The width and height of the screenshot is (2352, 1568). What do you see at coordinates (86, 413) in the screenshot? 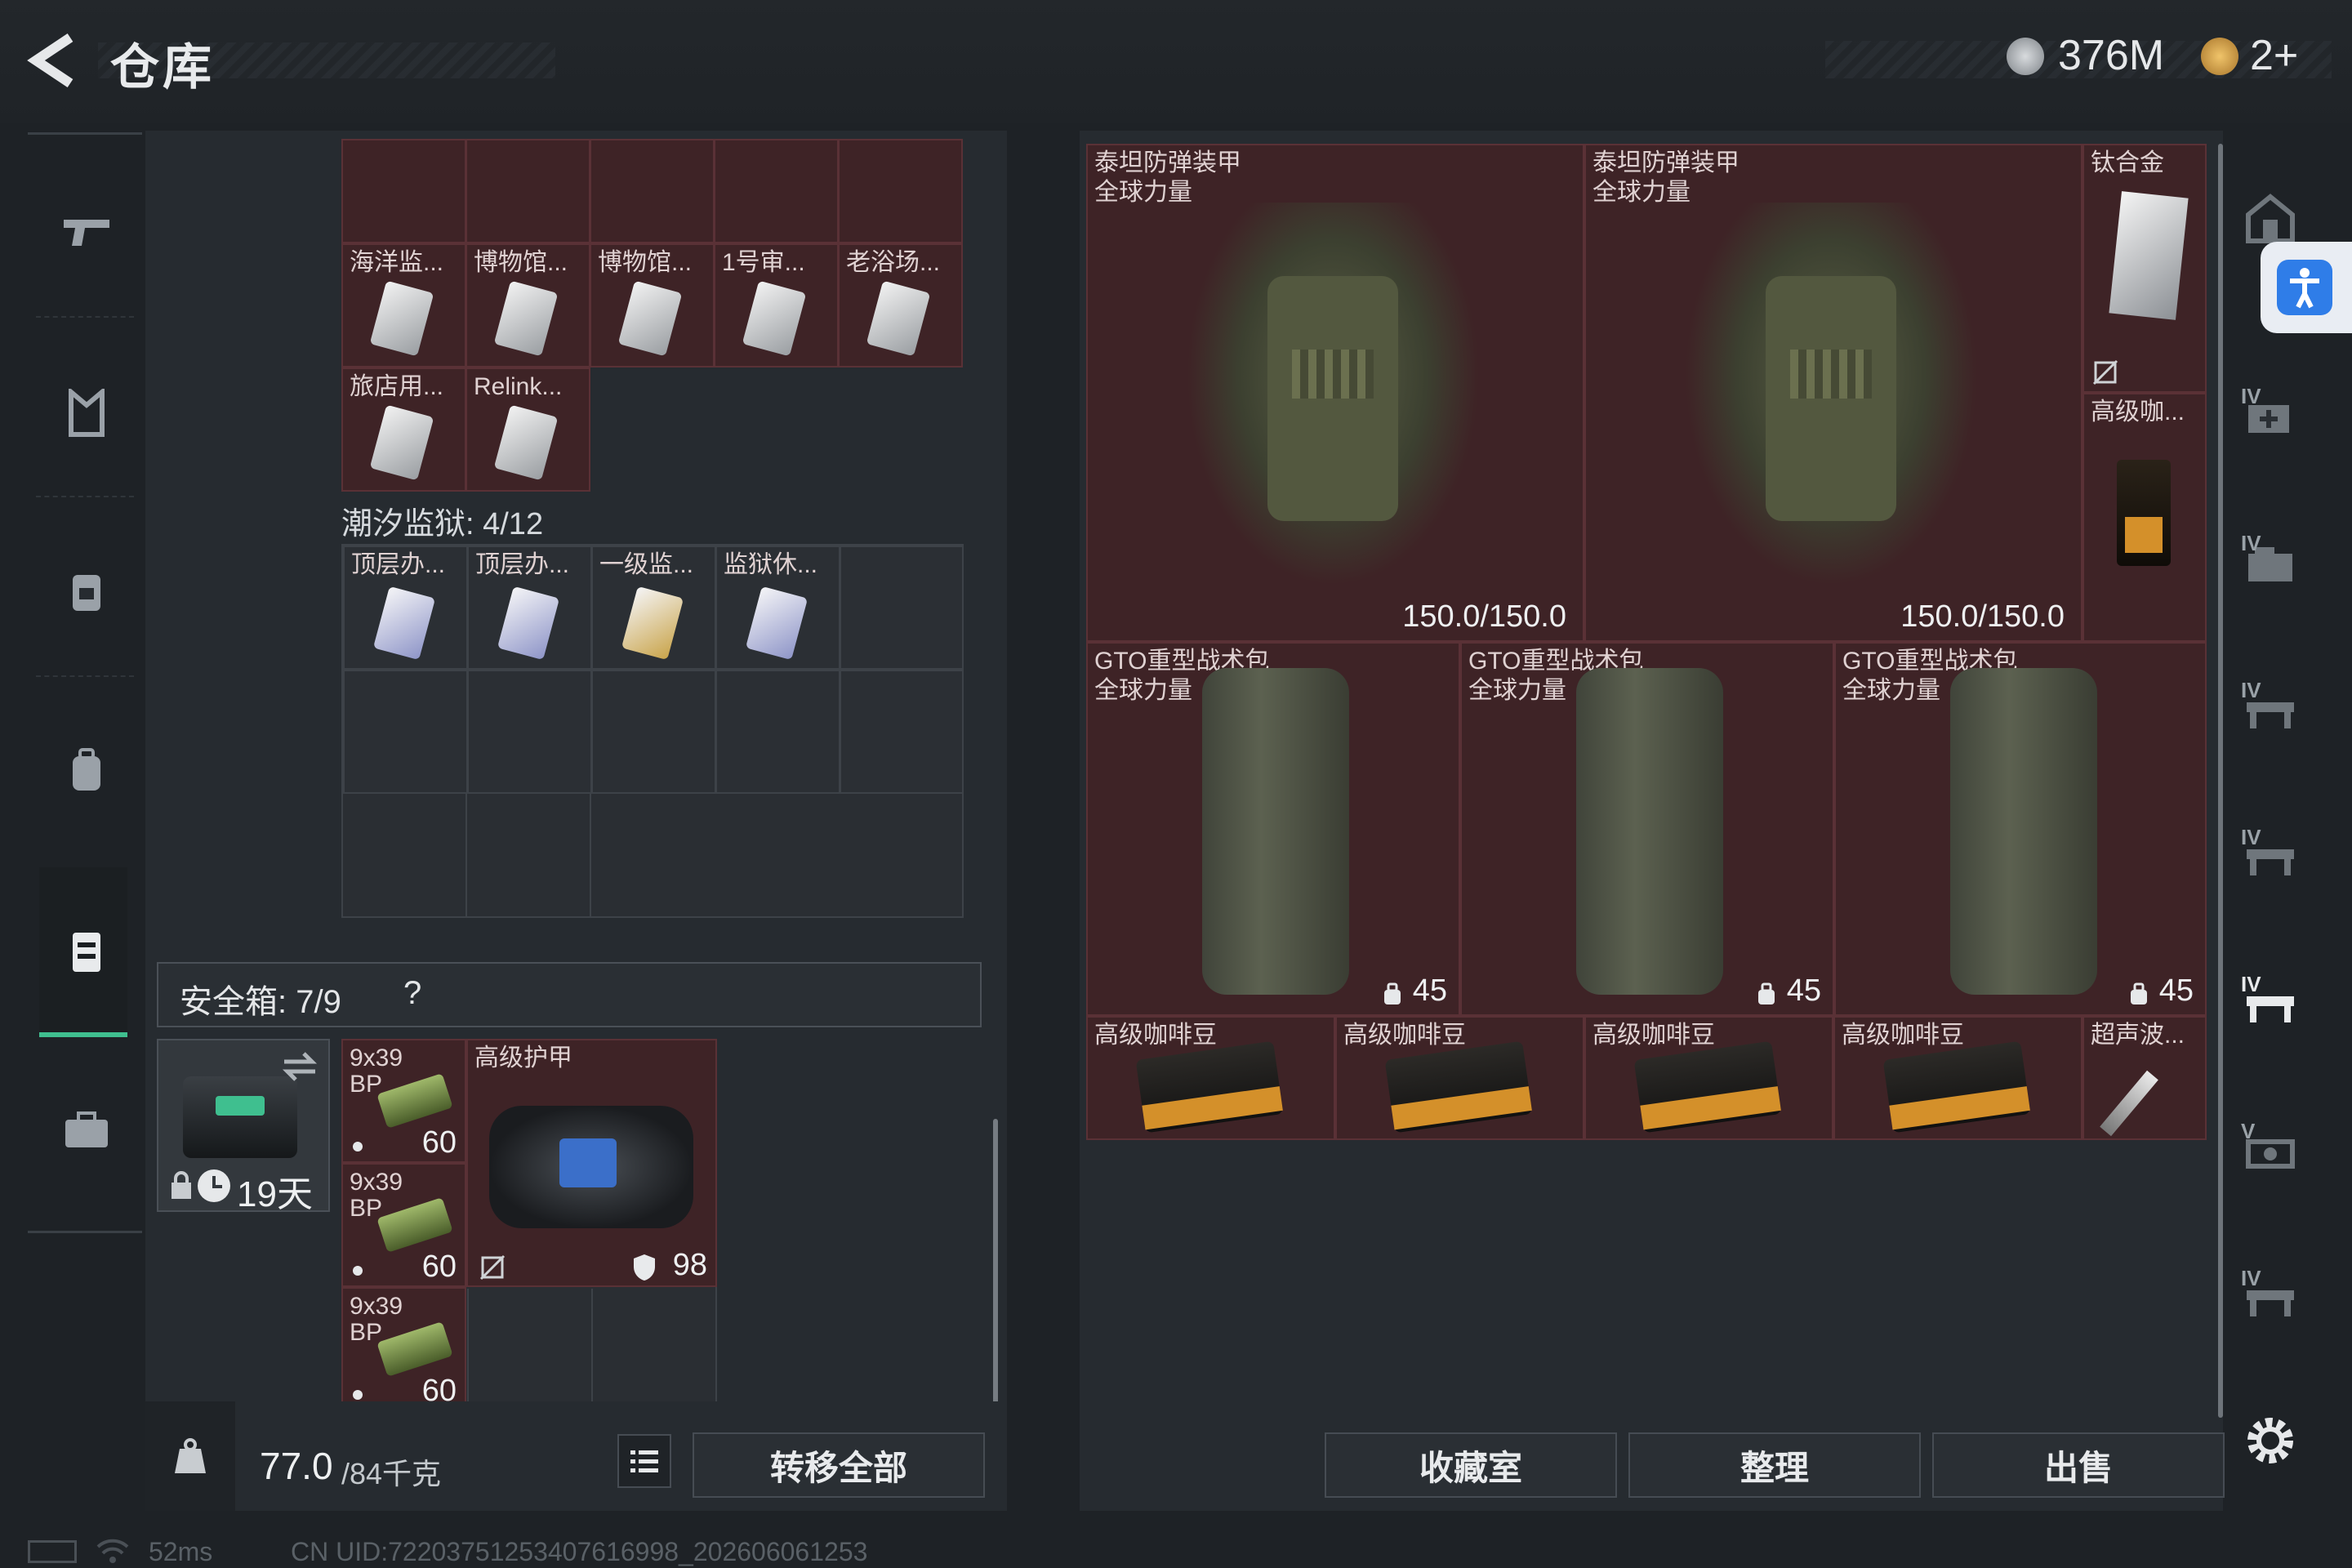
I see `armor-icon` at bounding box center [86, 413].